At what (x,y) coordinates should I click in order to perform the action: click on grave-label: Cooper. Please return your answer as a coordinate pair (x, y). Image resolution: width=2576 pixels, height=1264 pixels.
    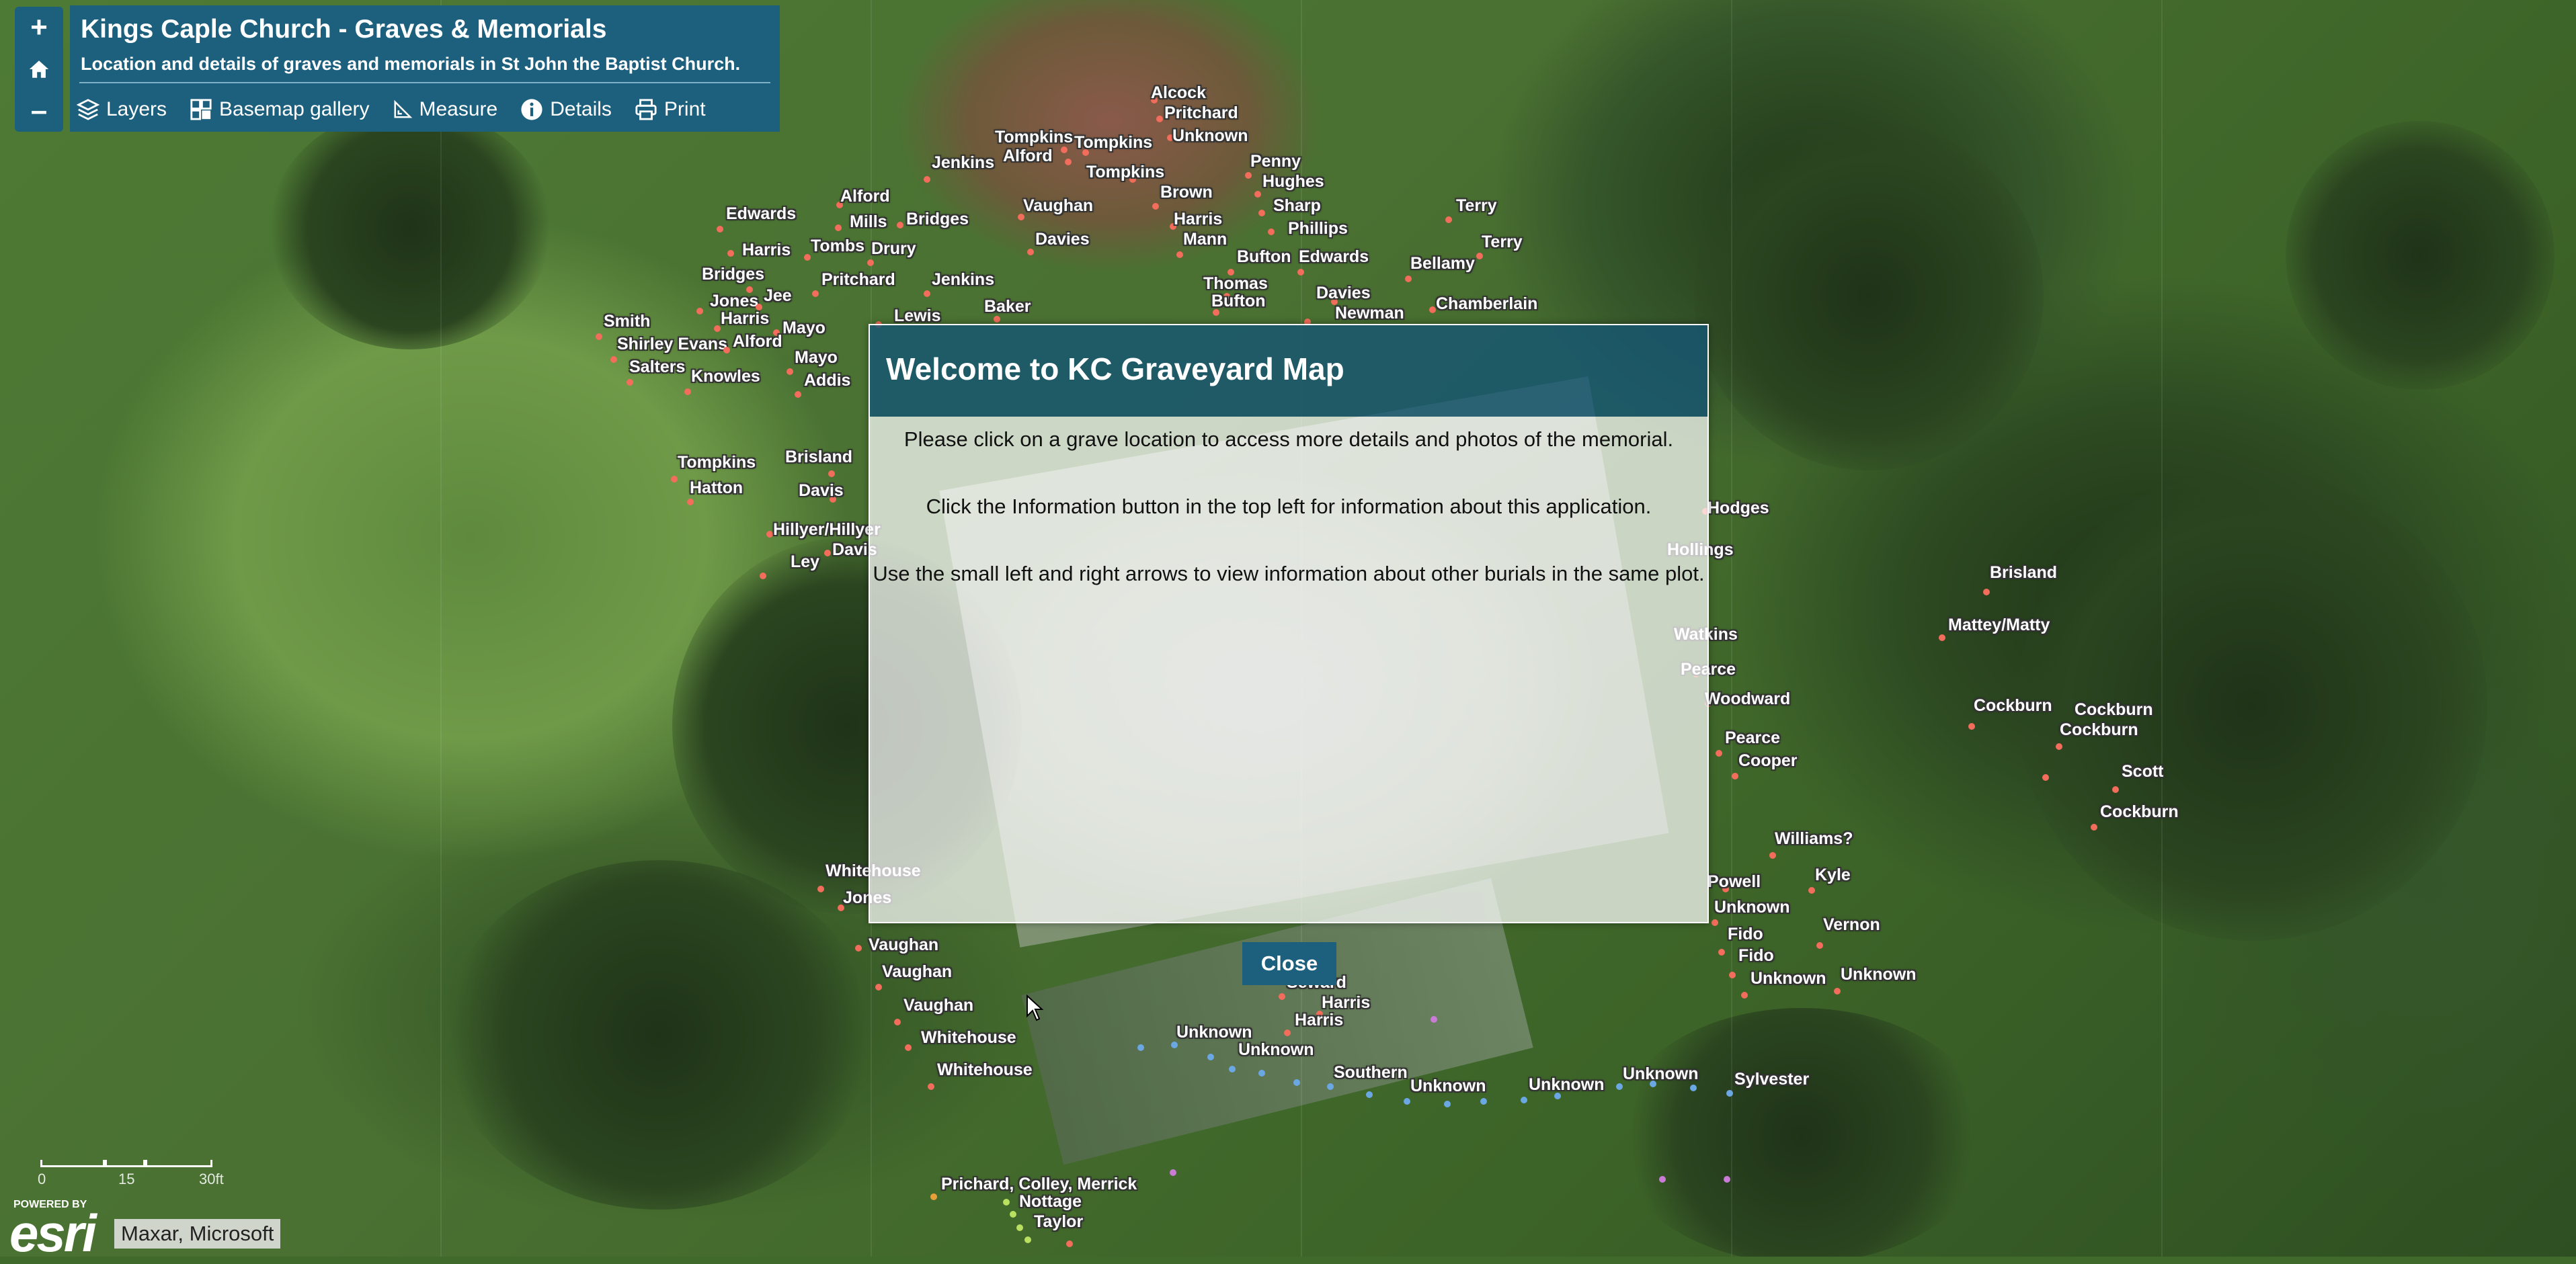
    Looking at the image, I should click on (1768, 761).